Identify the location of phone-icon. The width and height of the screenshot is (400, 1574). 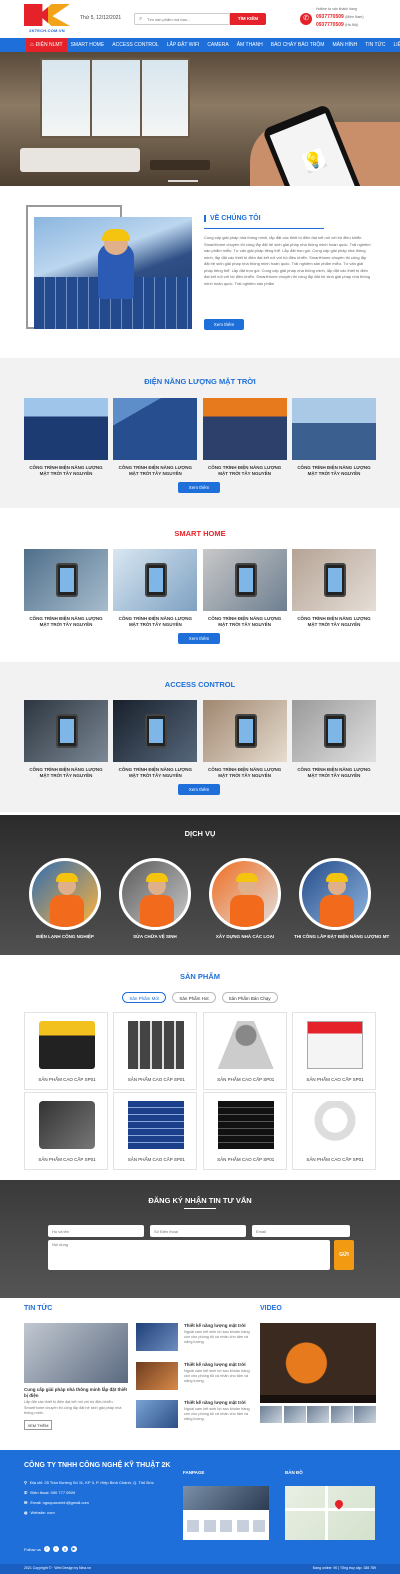
(334, 580).